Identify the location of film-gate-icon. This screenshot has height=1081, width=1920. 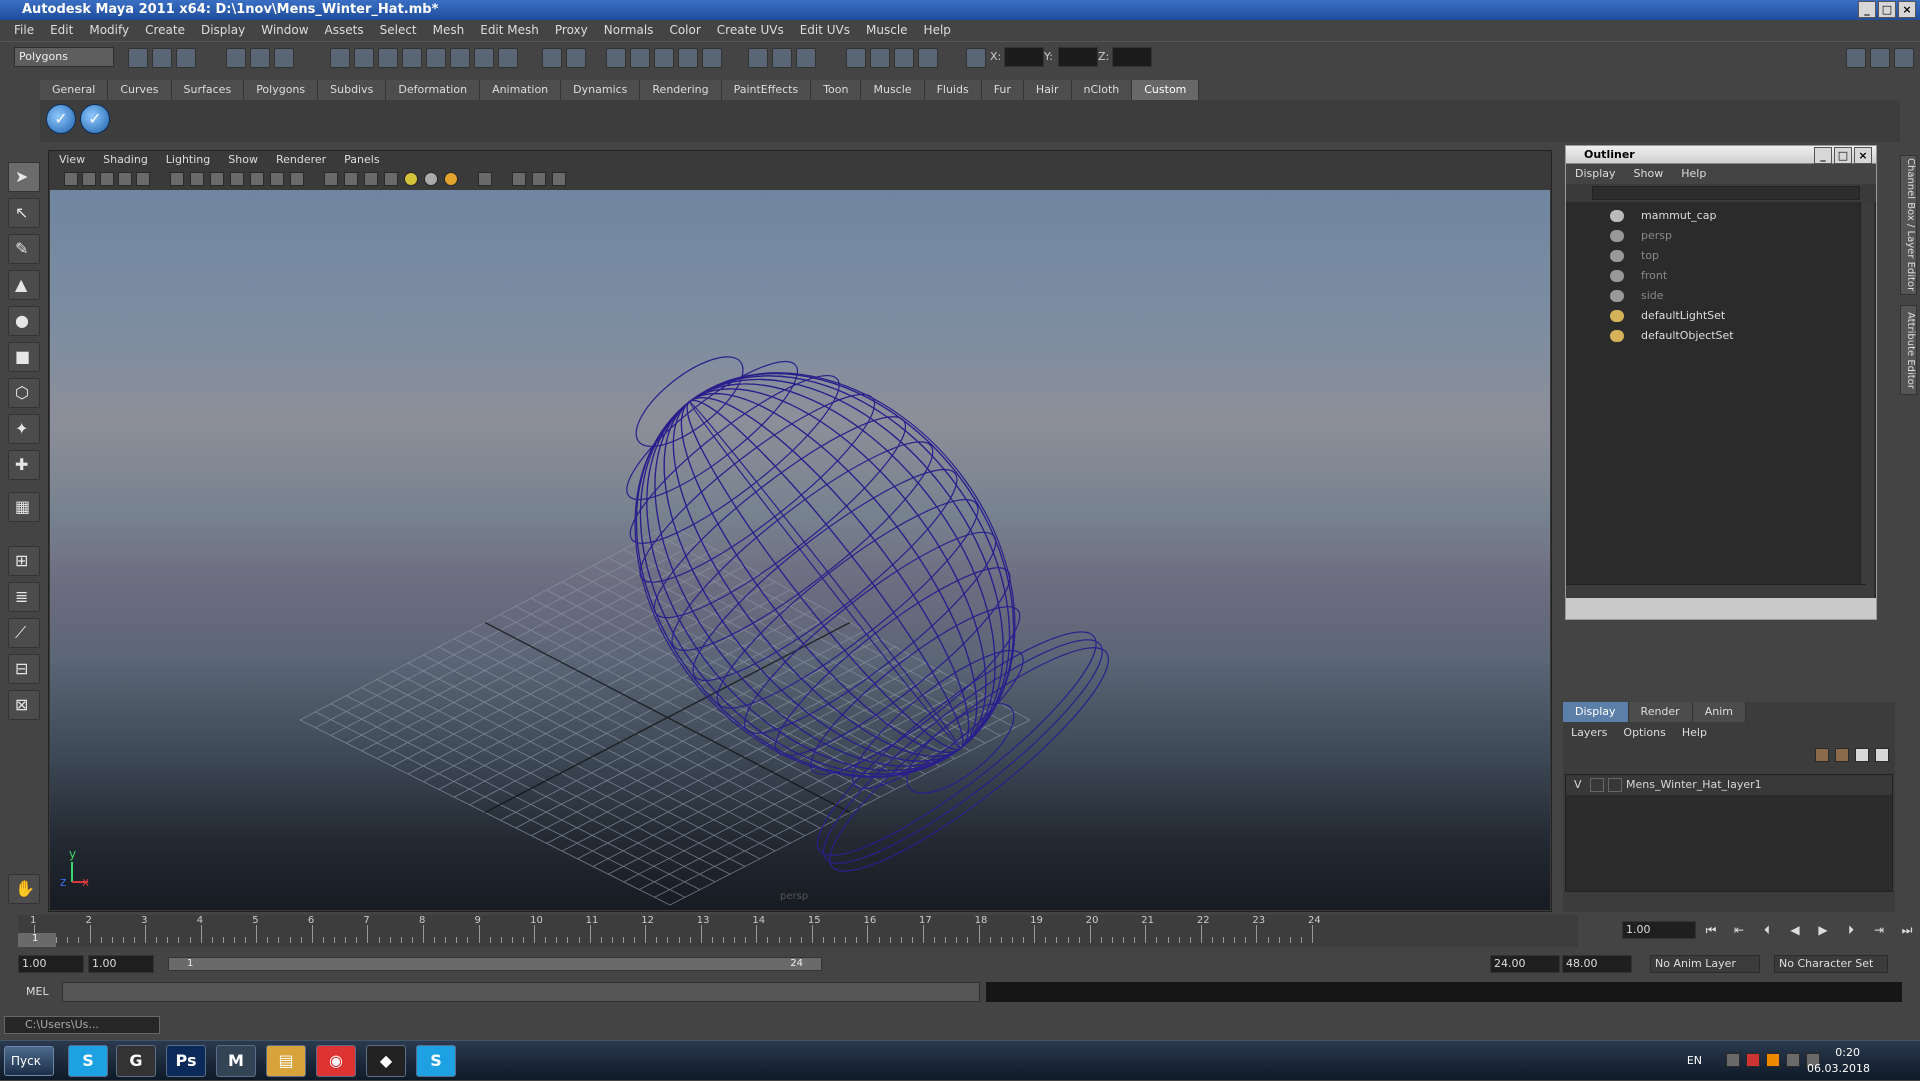
(197, 179).